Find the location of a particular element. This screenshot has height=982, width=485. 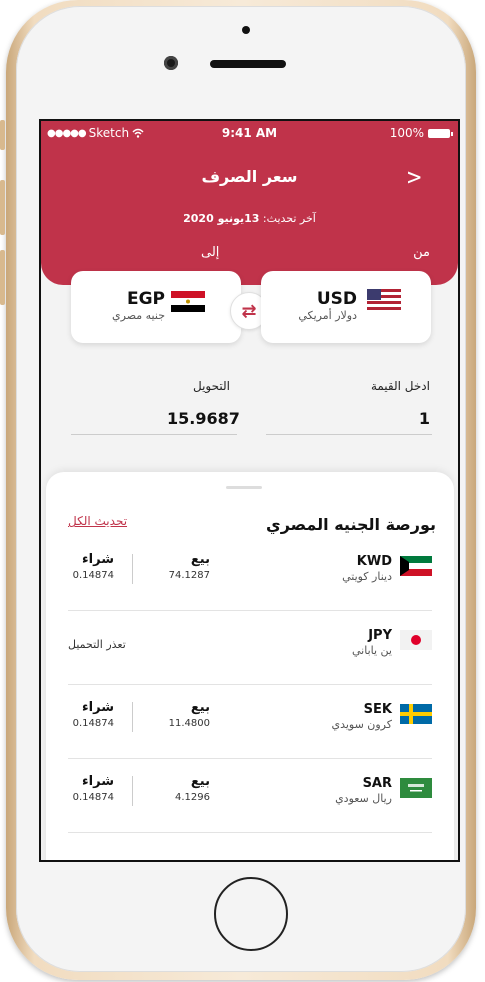

result-underline is located at coordinates (154, 434).